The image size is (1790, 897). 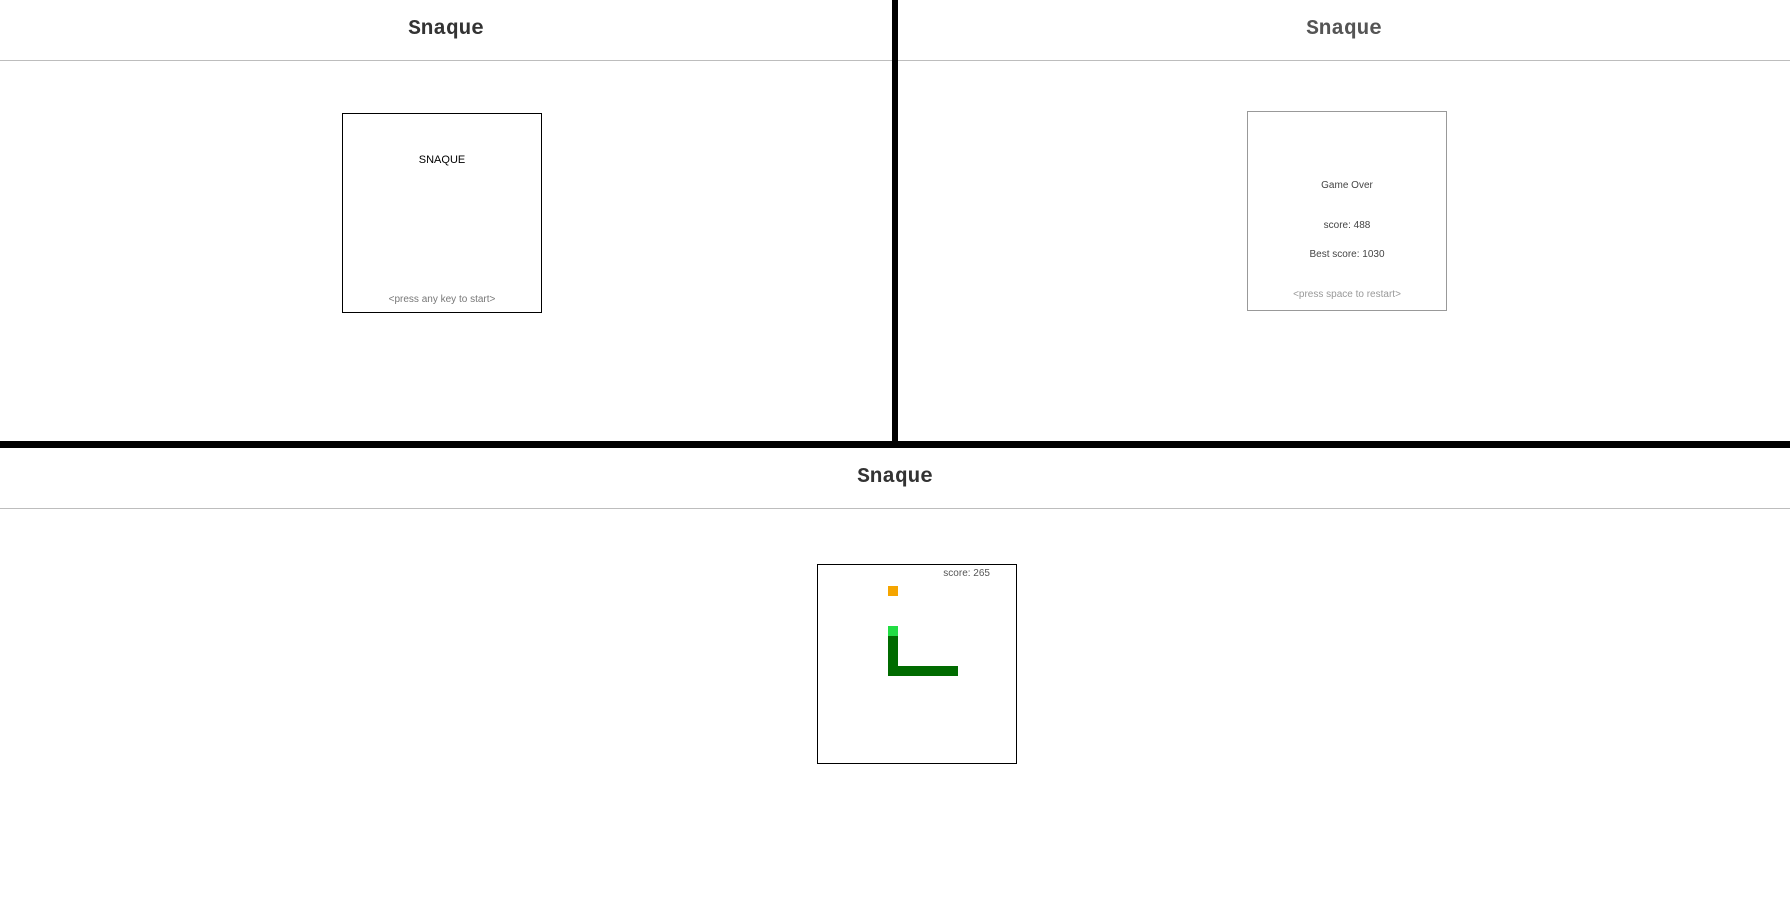 I want to click on snake-head, so click(x=893, y=631).